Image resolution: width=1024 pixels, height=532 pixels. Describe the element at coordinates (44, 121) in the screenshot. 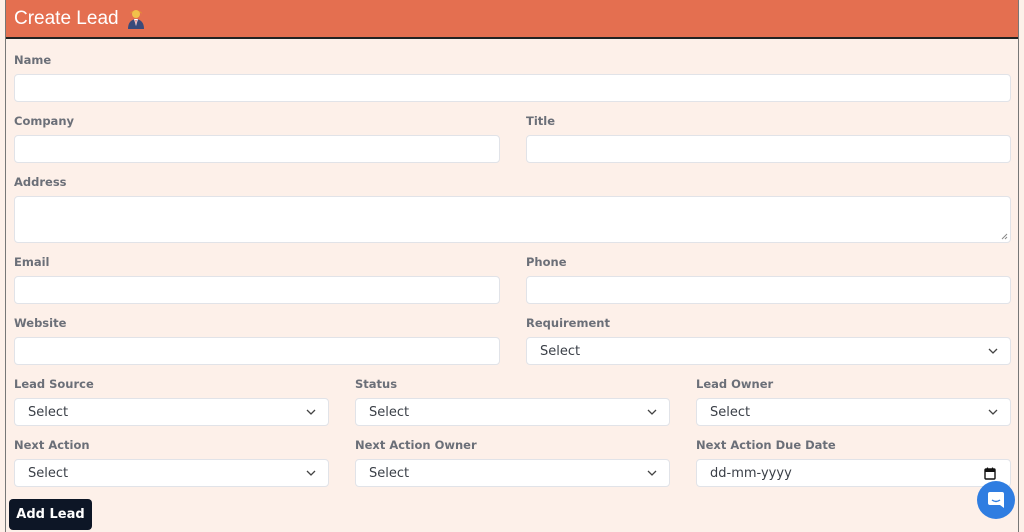

I see `company-label: Company` at that location.